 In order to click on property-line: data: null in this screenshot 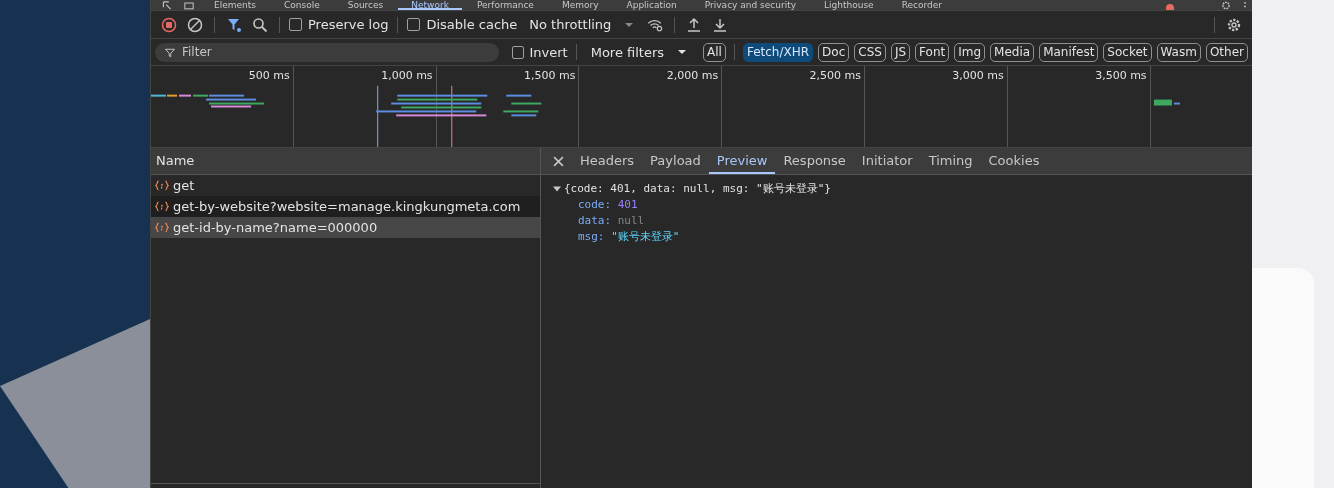, I will do `click(611, 221)`.